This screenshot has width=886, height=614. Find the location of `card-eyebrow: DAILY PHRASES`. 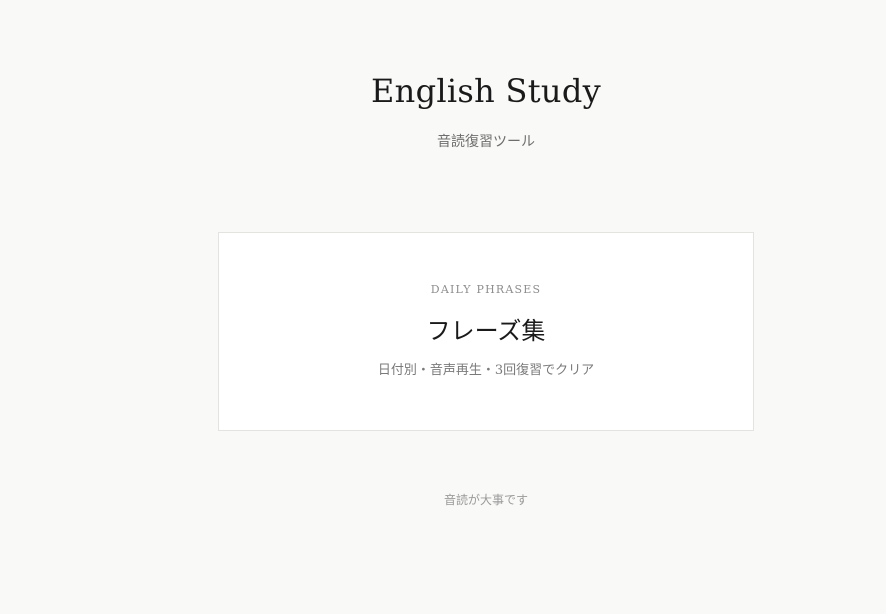

card-eyebrow: DAILY PHRASES is located at coordinates (486, 289).